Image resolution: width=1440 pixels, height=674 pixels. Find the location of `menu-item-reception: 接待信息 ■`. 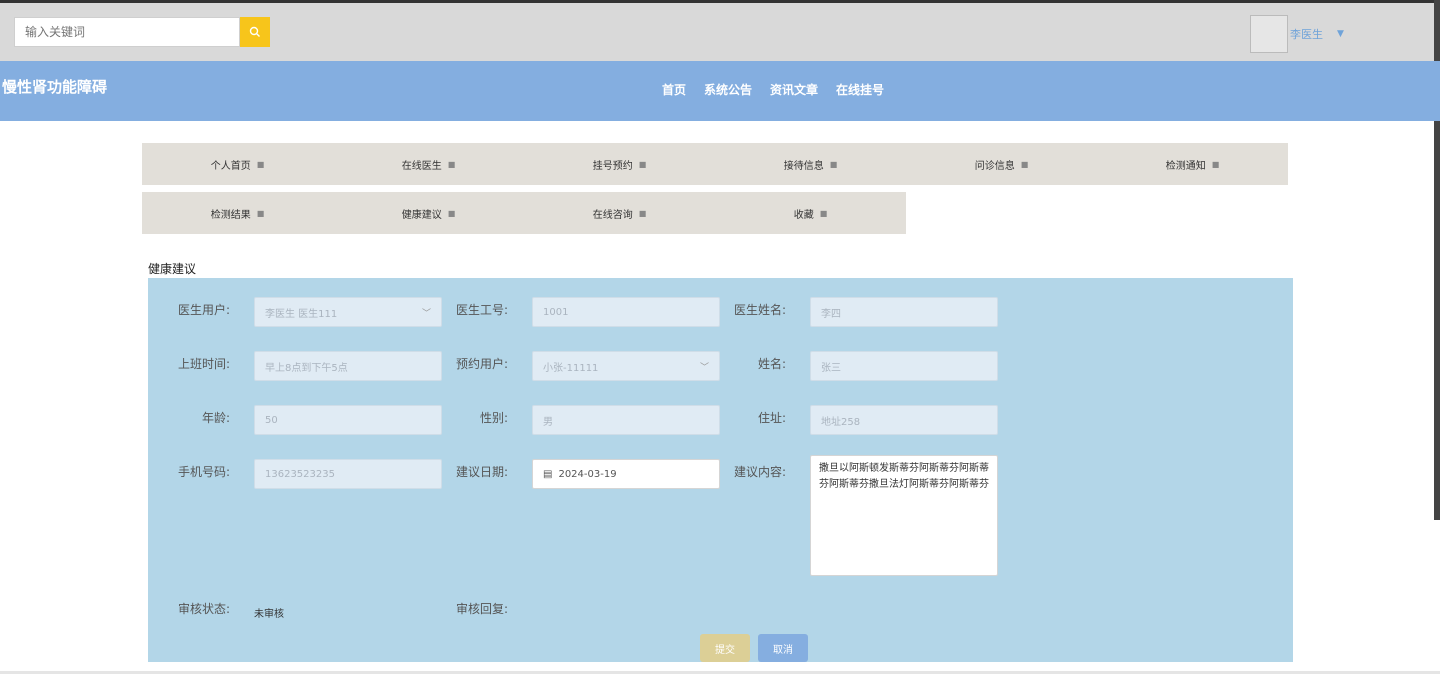

menu-item-reception: 接待信息 ■ is located at coordinates (810, 164).